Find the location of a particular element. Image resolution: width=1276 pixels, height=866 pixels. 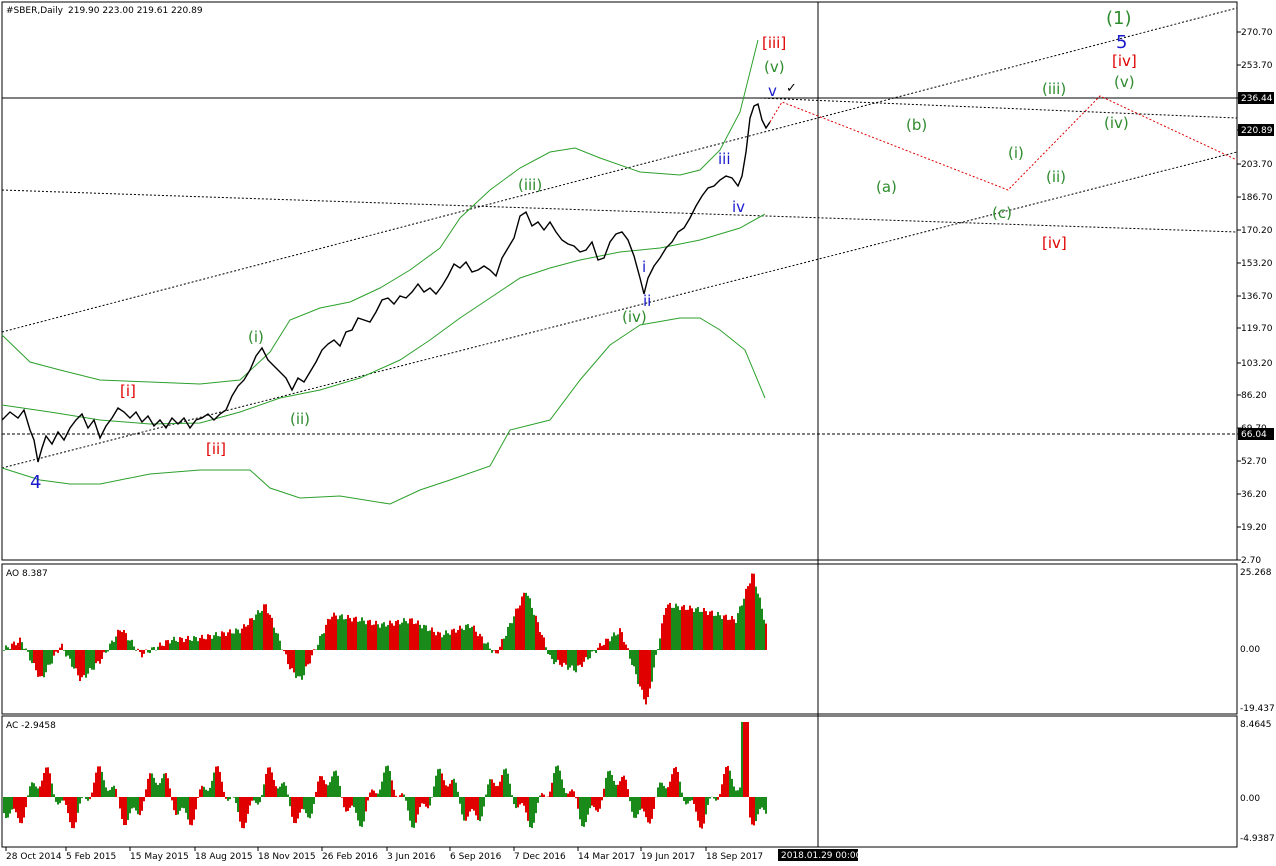

price-tick-label: 52.70 is located at coordinates (1254, 462).